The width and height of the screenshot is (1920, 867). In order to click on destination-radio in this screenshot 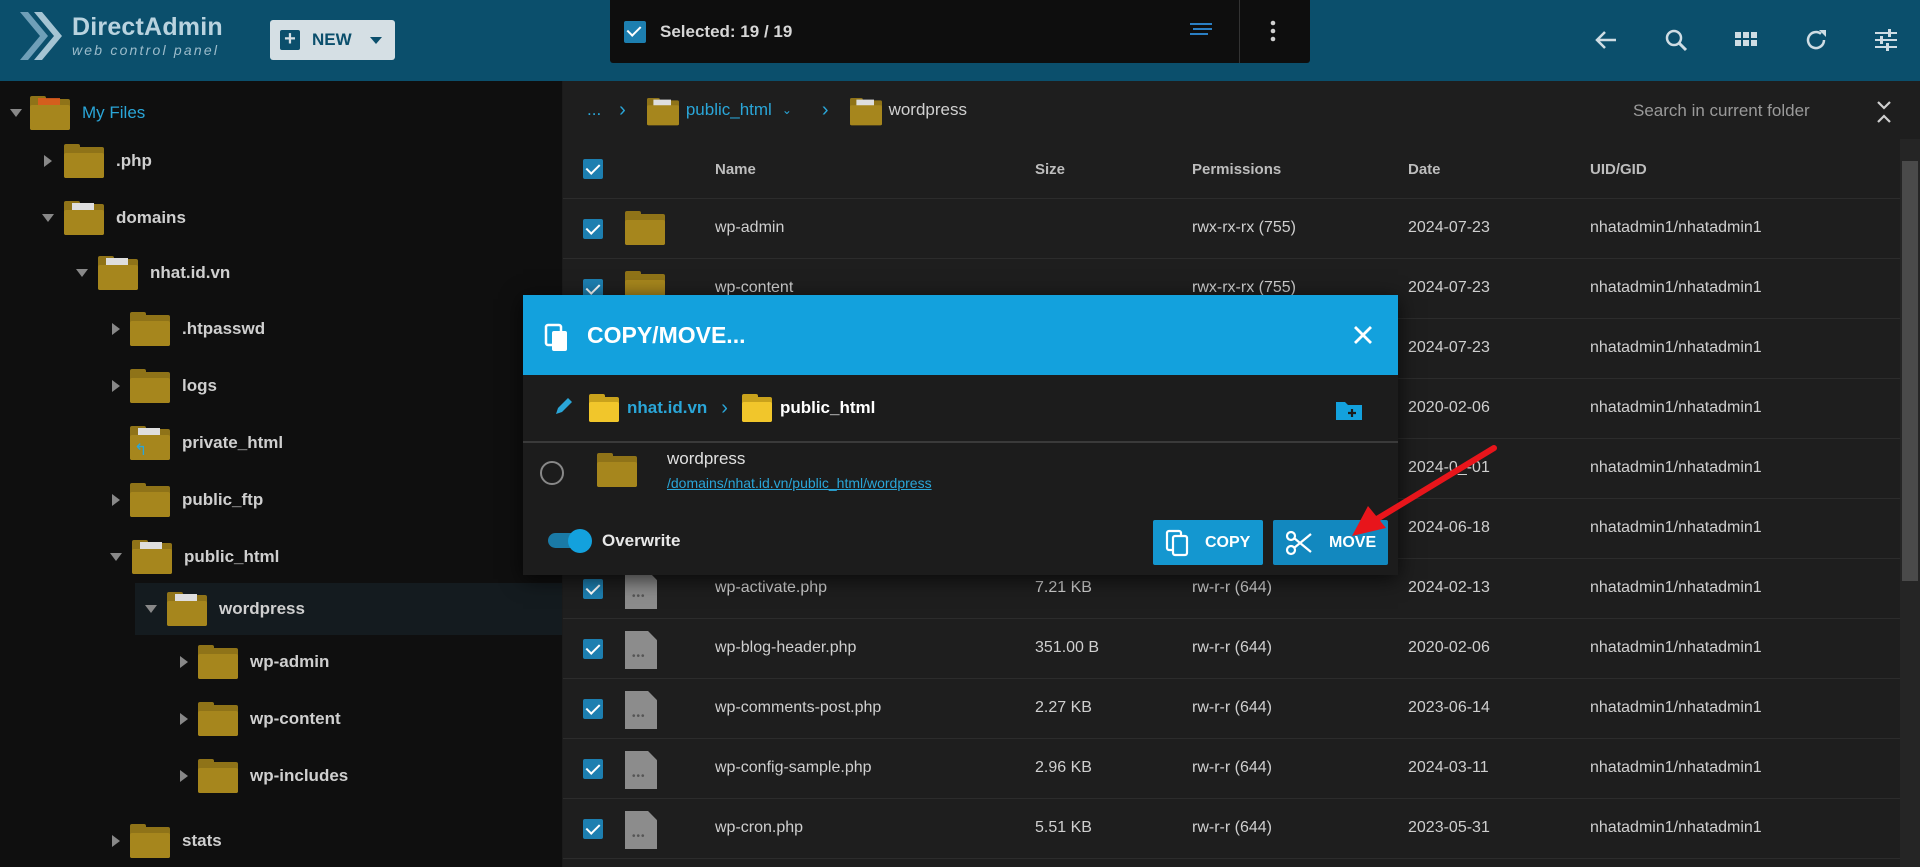, I will do `click(552, 473)`.